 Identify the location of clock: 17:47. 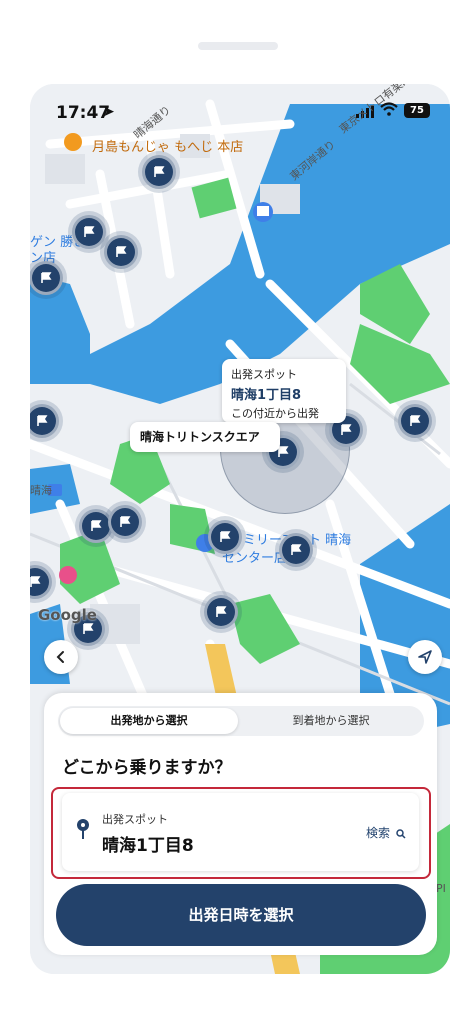
(83, 113).